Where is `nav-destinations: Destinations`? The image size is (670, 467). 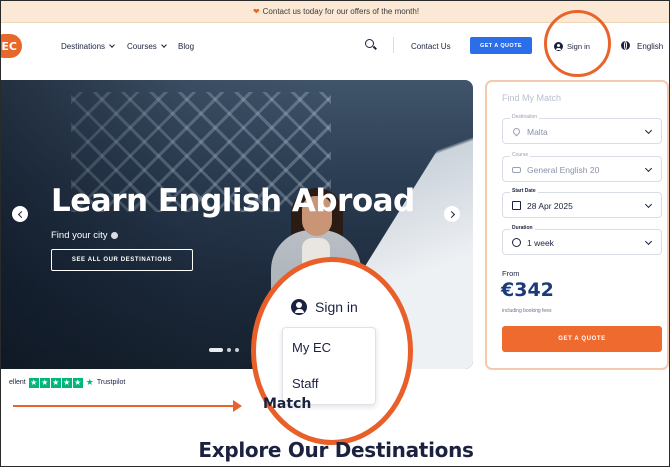 nav-destinations: Destinations is located at coordinates (88, 46).